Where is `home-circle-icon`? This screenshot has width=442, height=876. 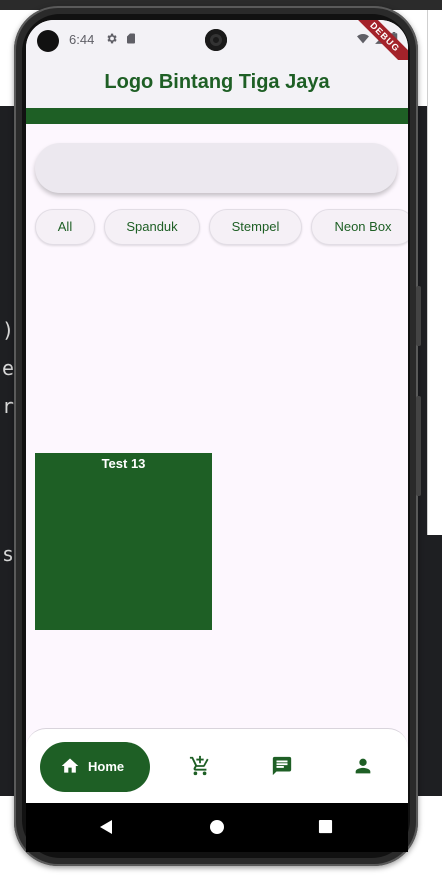 home-circle-icon is located at coordinates (217, 829).